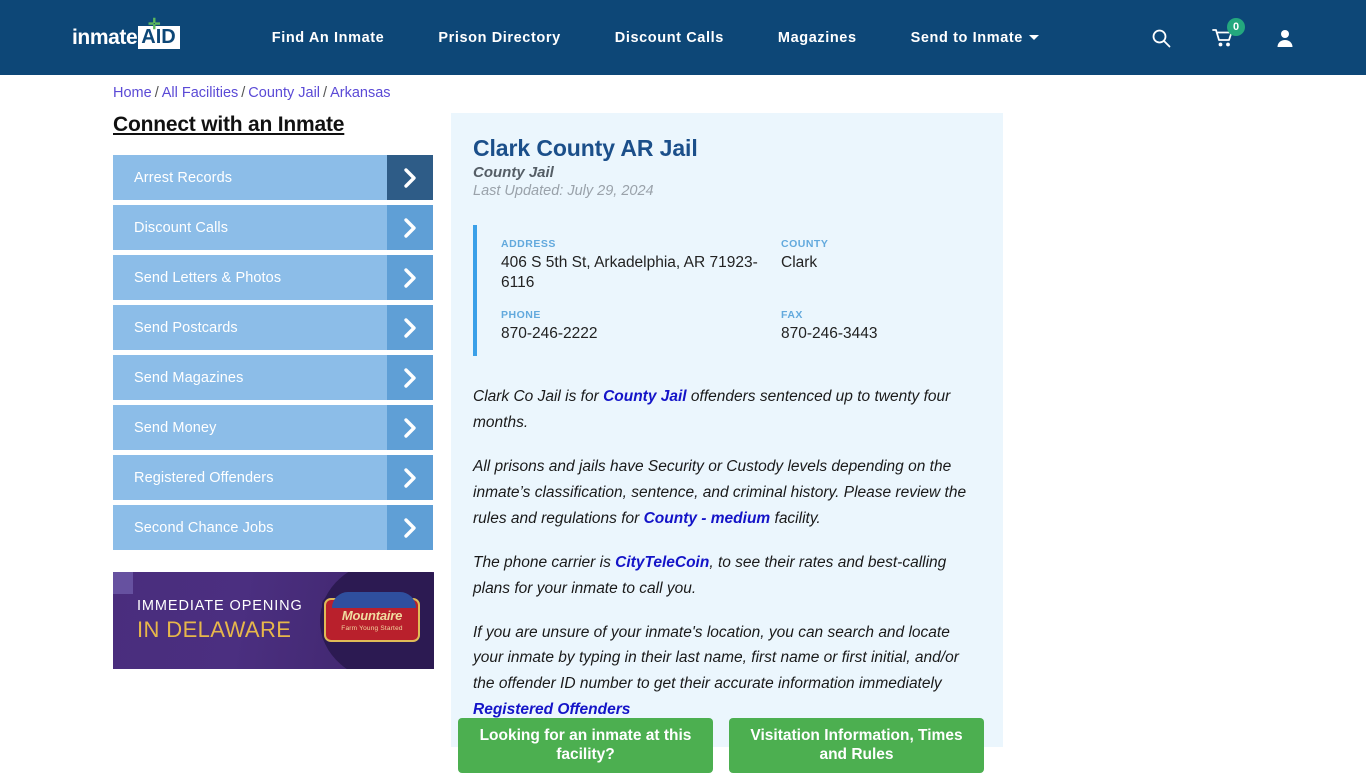 This screenshot has width=1366, height=773. What do you see at coordinates (214, 629) in the screenshot?
I see `ad-headline-line2: IN DELAWARE` at bounding box center [214, 629].